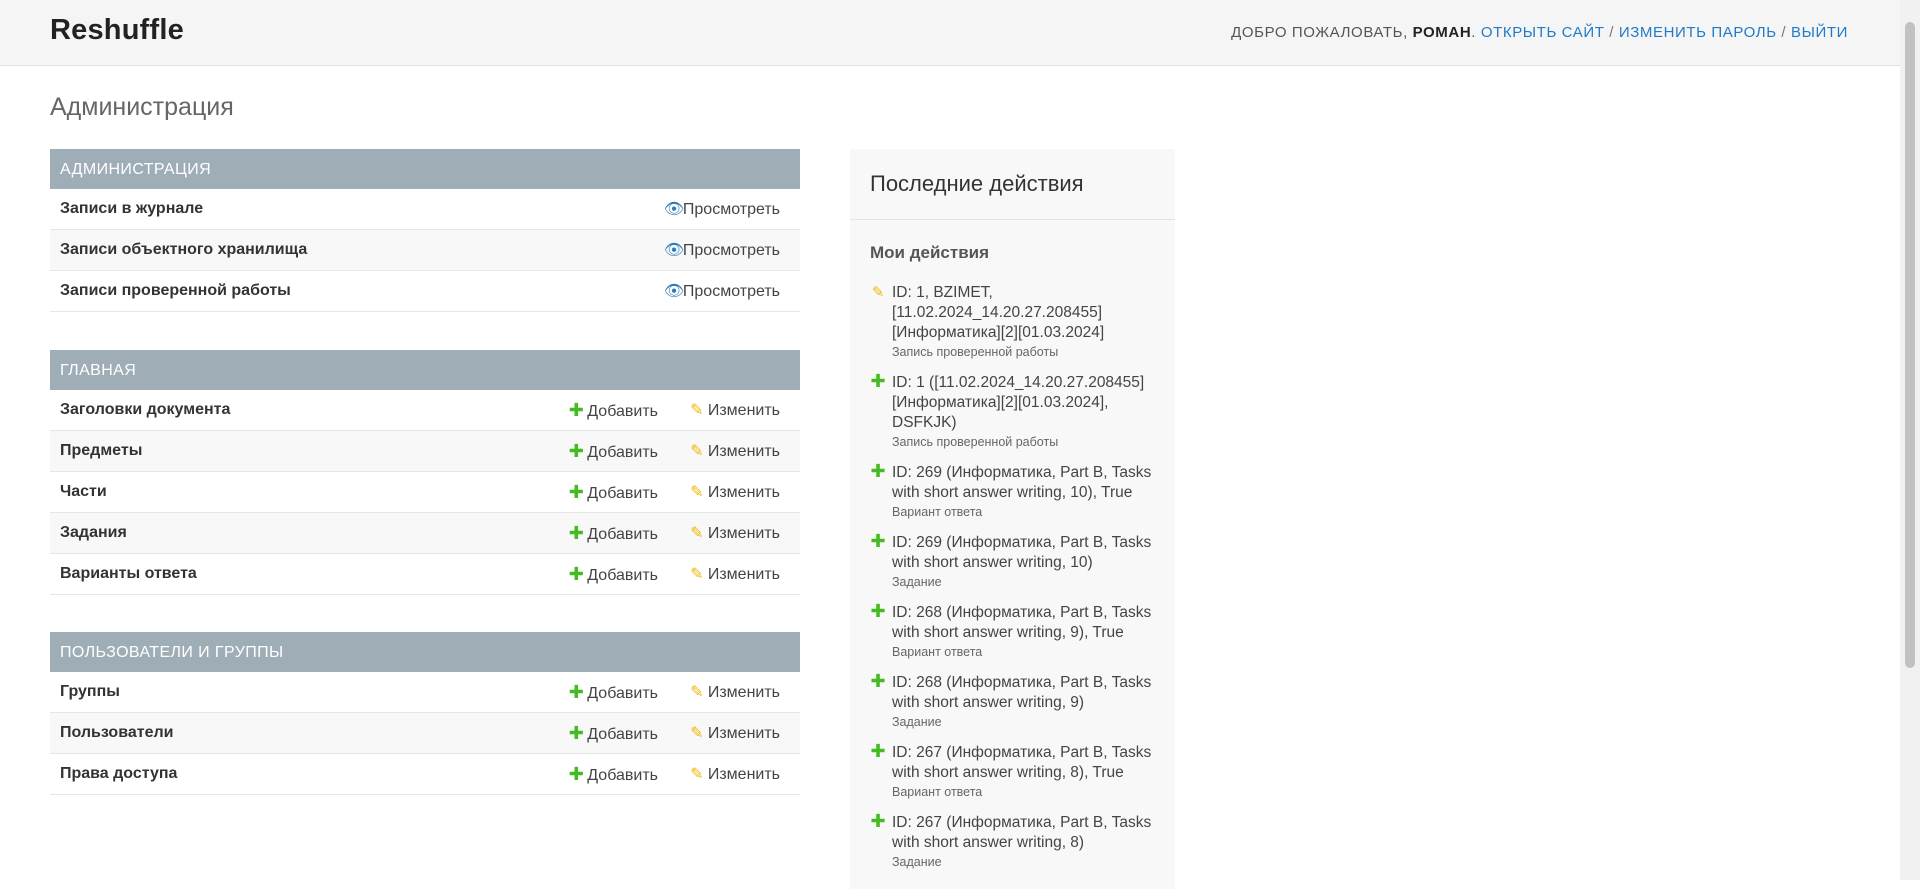 The width and height of the screenshot is (1920, 889). I want to click on model-row: Задания ✚ Добавить ✎ Изменить, so click(425, 533).